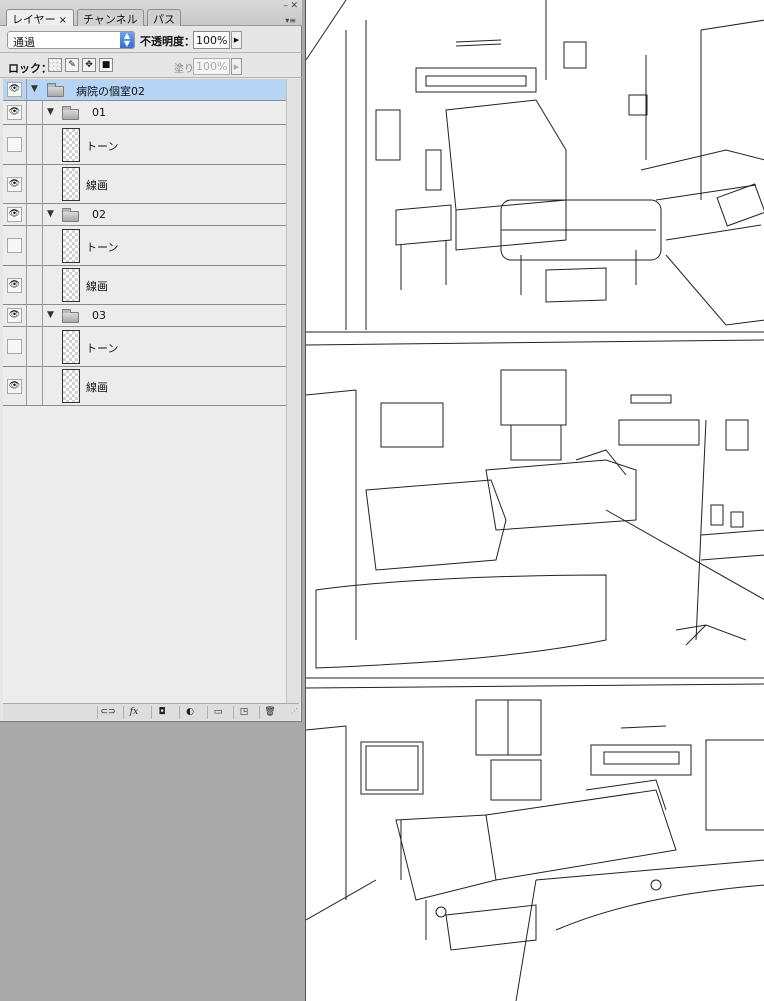  I want to click on folder-icon: ▭, so click(217, 712).